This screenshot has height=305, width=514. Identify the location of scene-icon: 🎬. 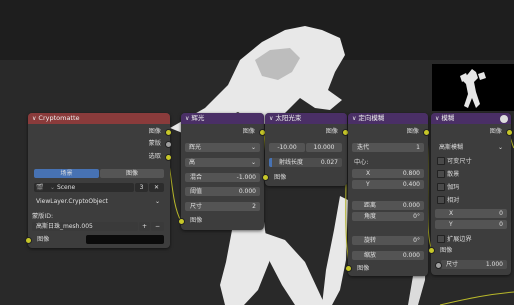
(40, 187).